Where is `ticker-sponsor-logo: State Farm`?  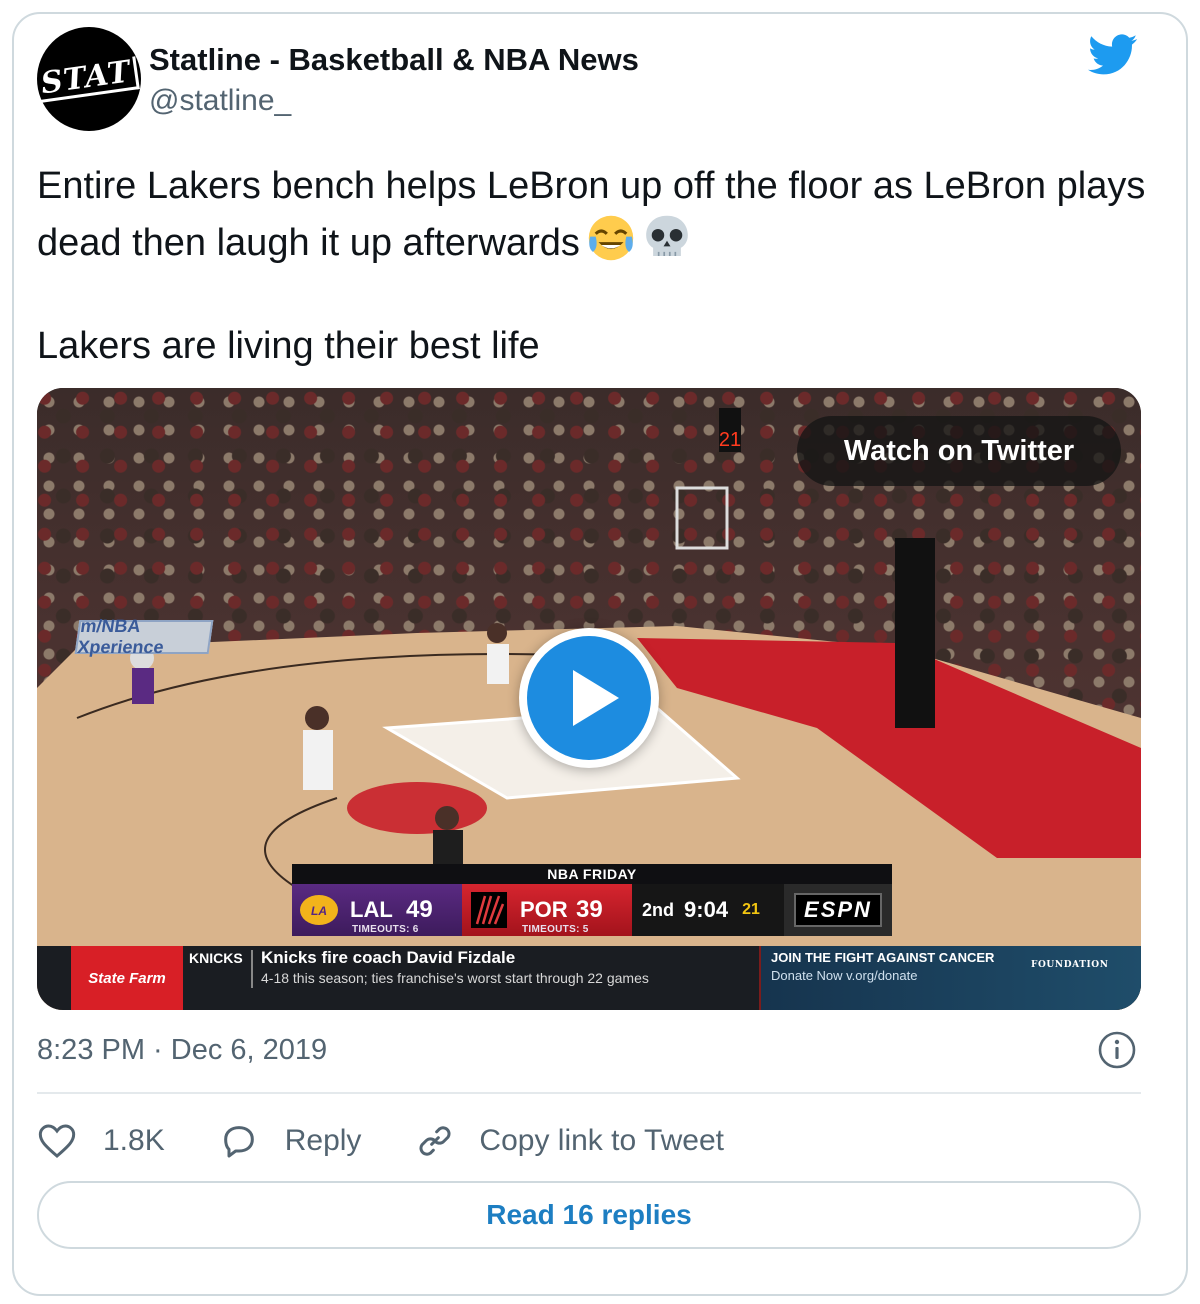 ticker-sponsor-logo: State Farm is located at coordinates (127, 978).